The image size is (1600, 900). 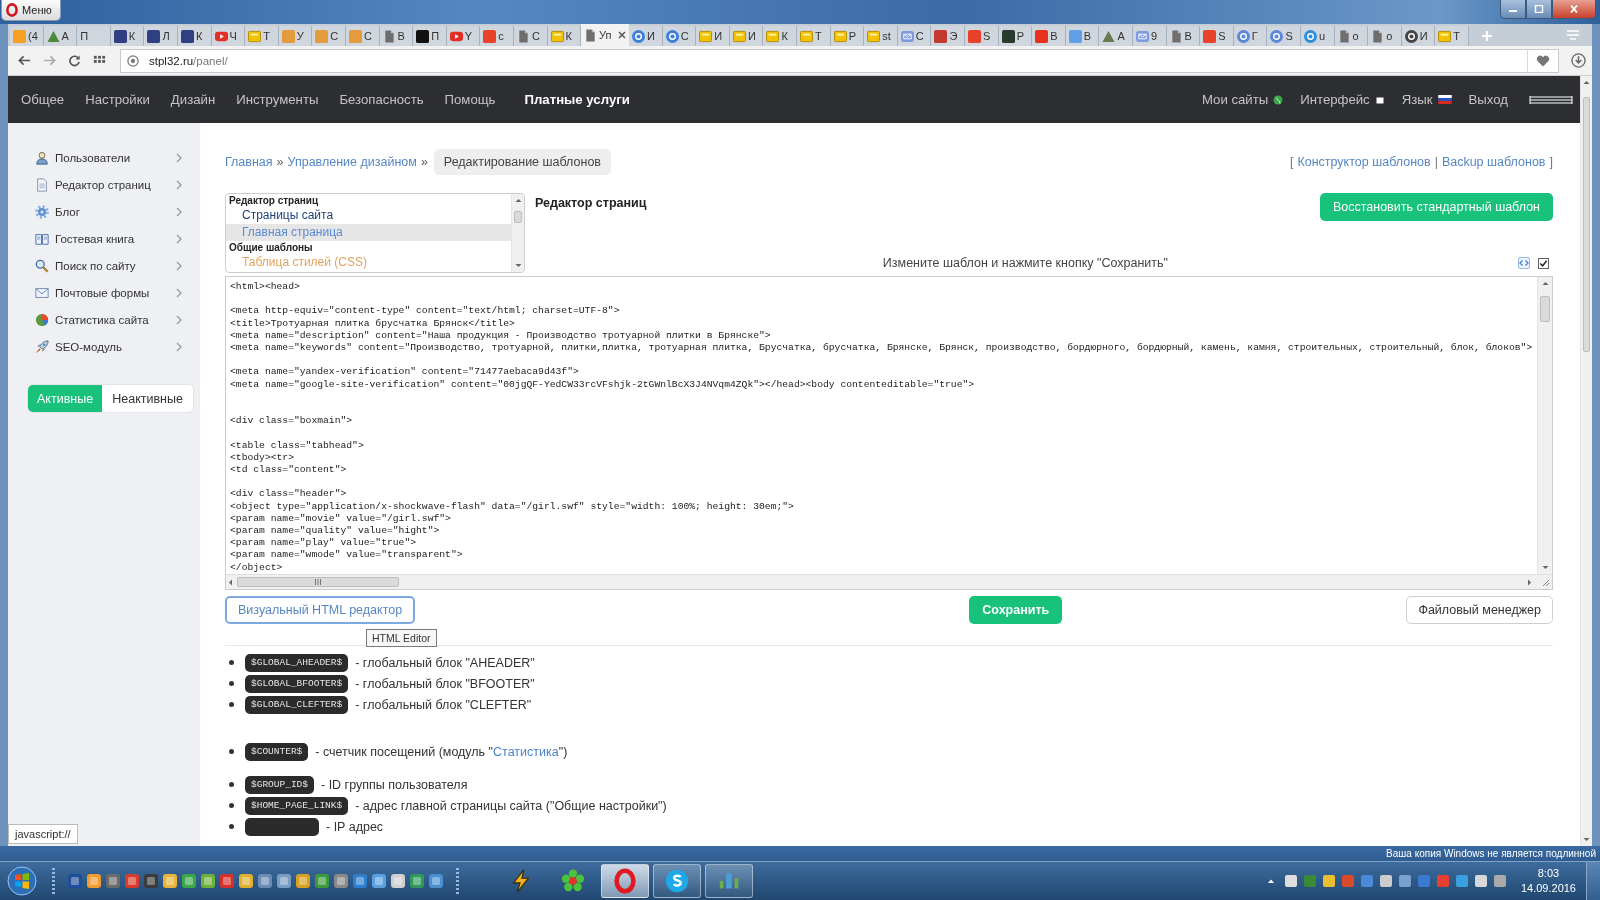 What do you see at coordinates (1488, 99) in the screenshot?
I see `nav-link: Выход` at bounding box center [1488, 99].